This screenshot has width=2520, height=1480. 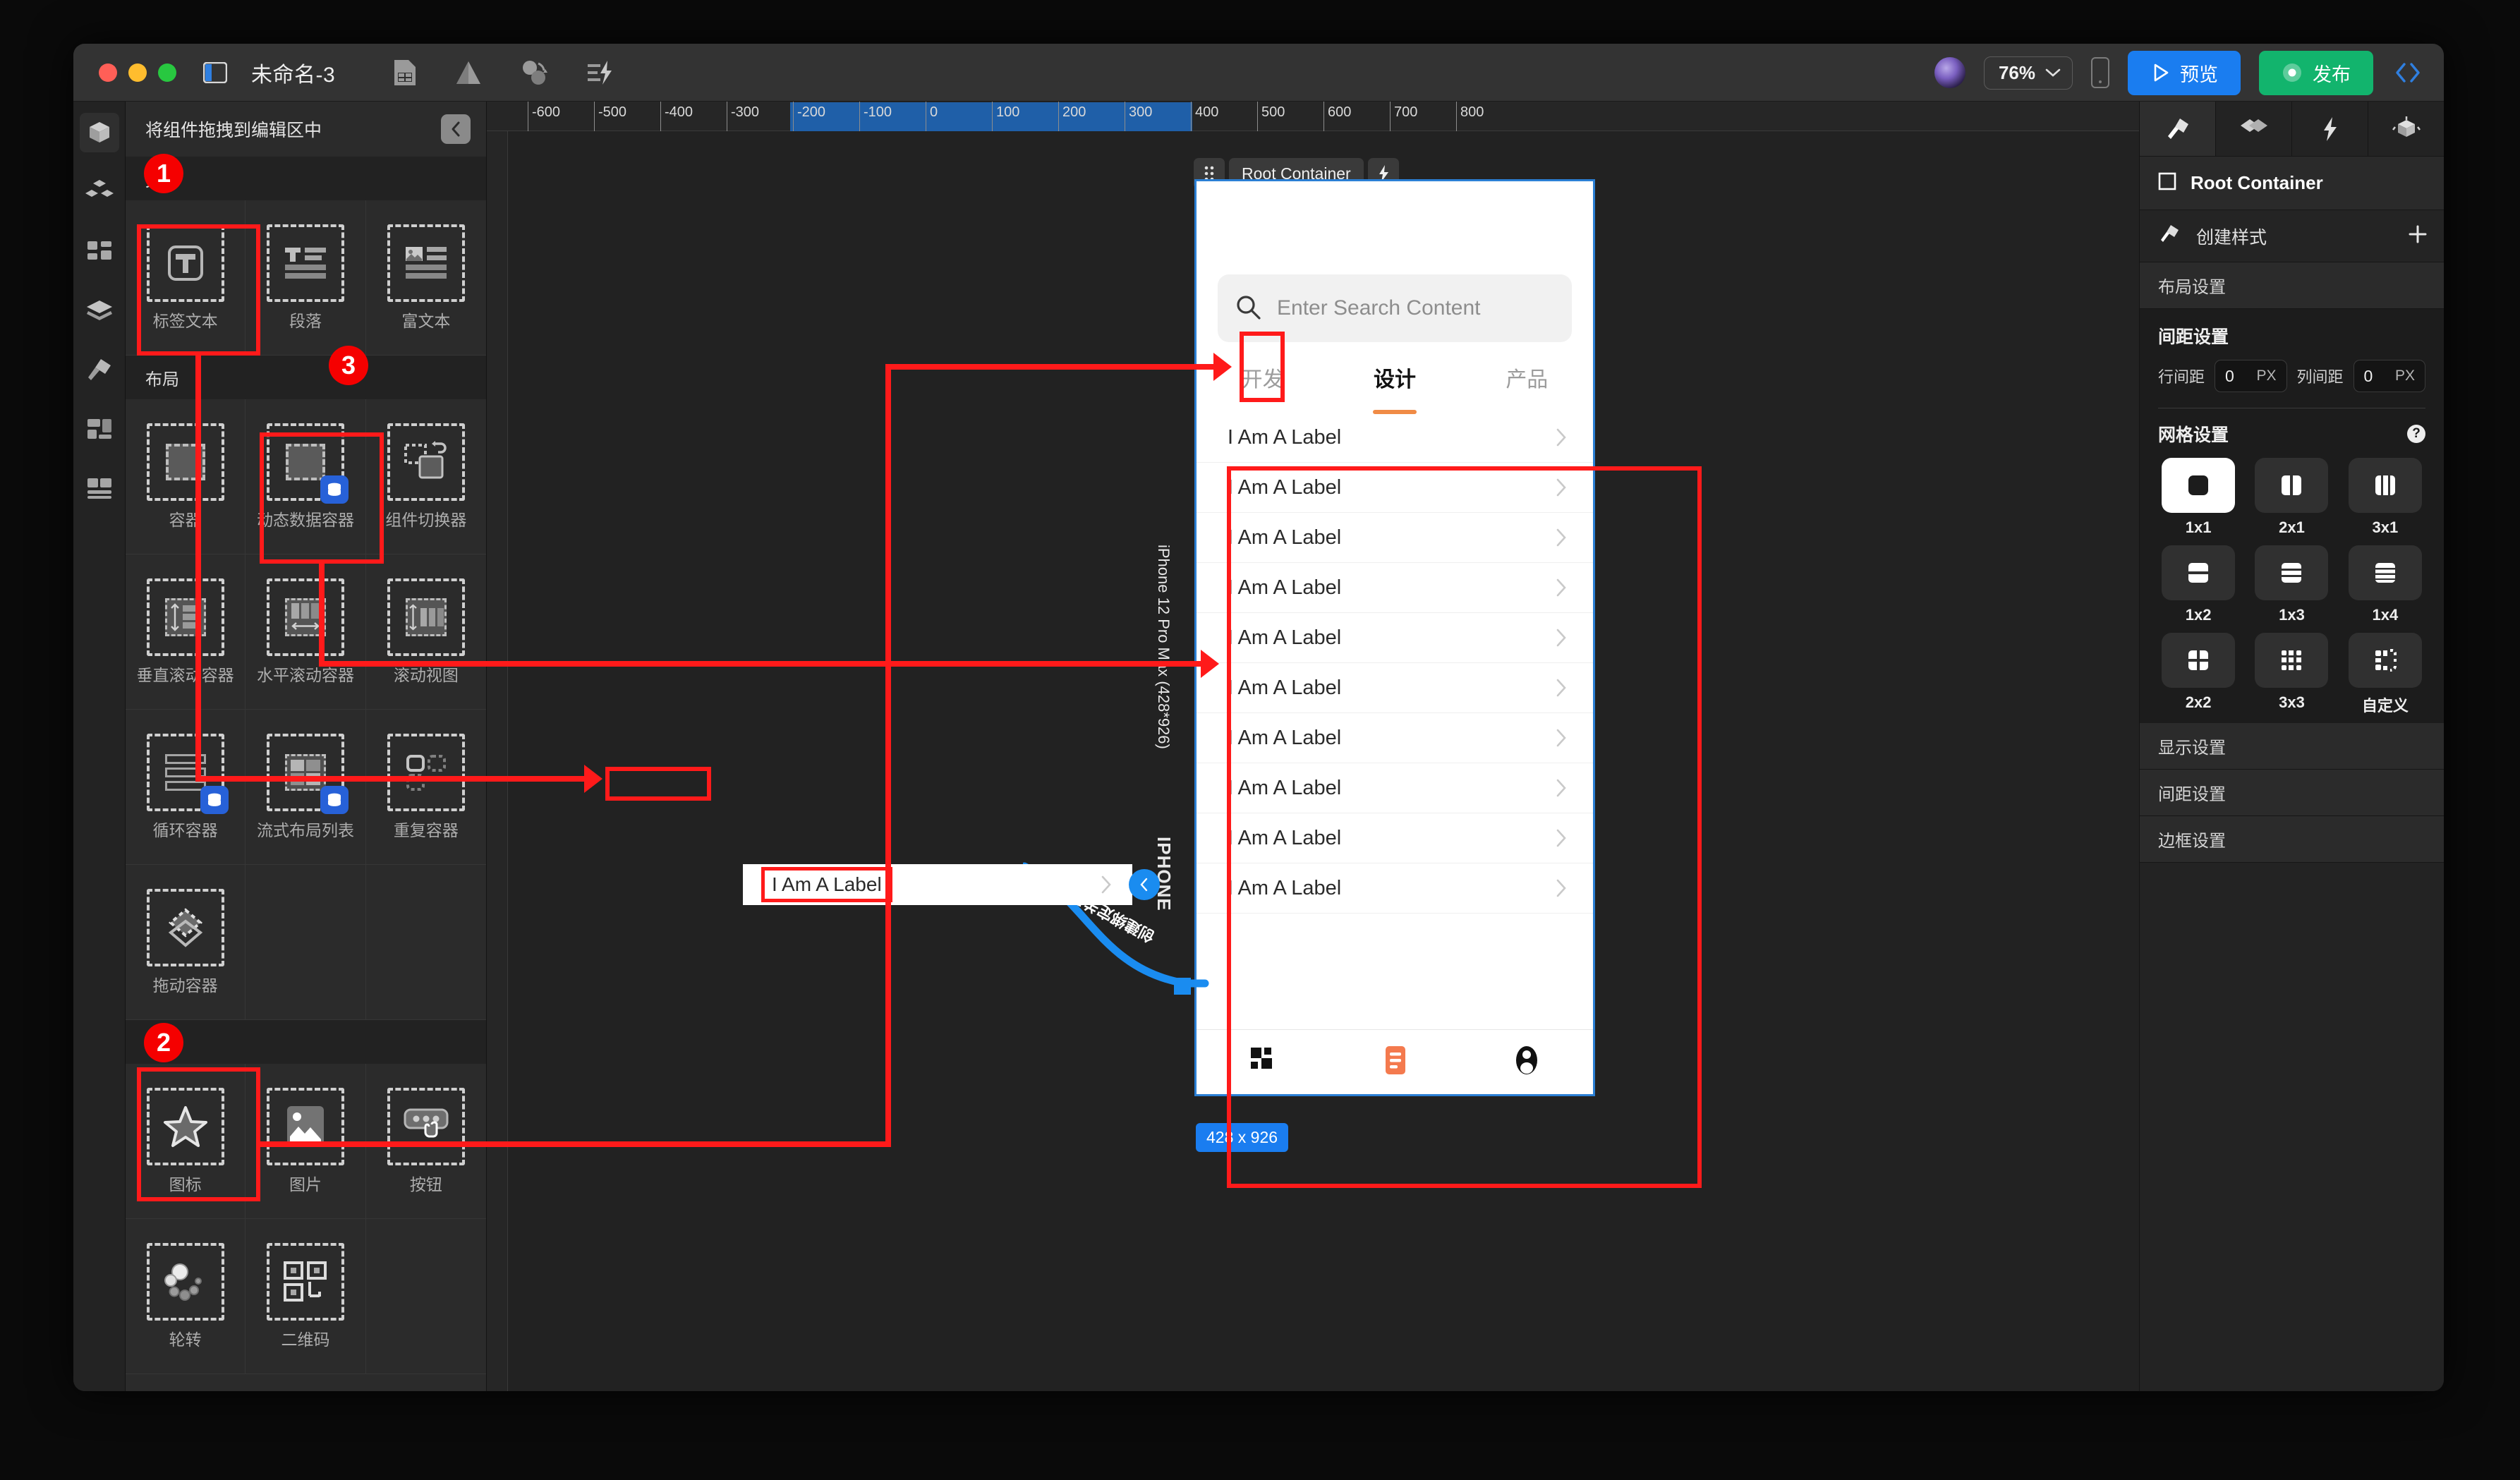 I want to click on window-controls, so click(x=138, y=73).